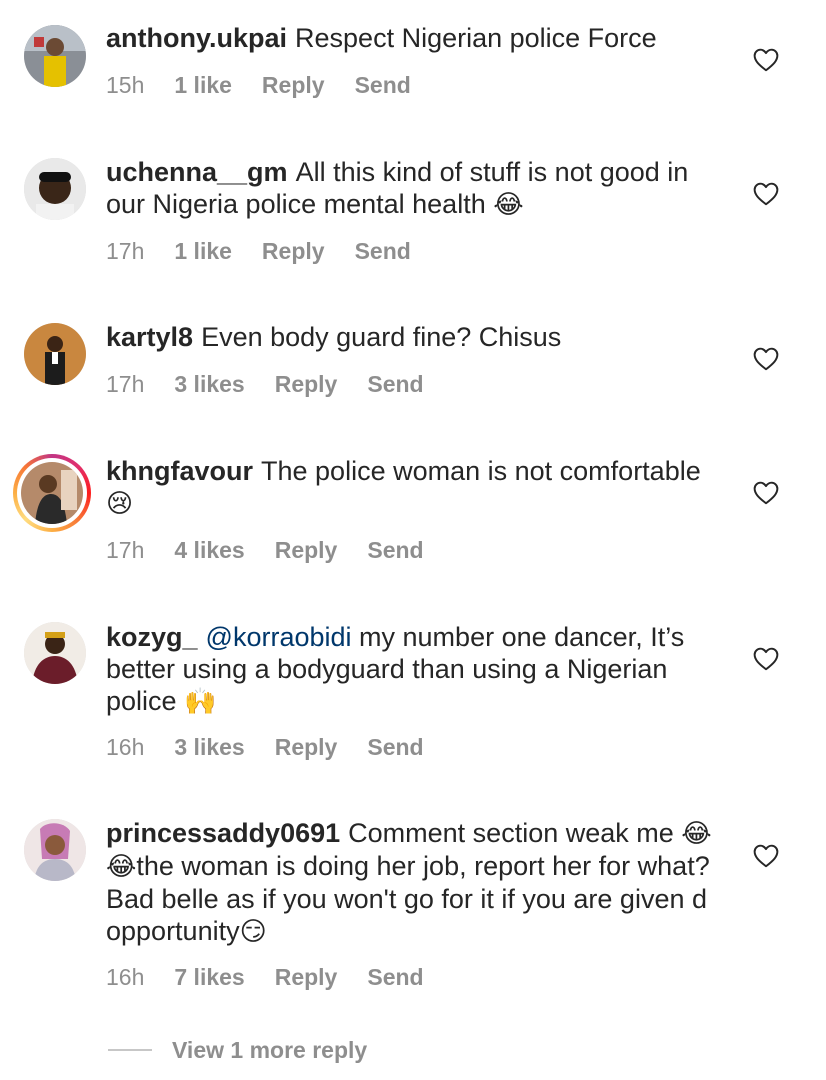 The image size is (826, 1080). Describe the element at coordinates (152, 637) in the screenshot. I see `comment-username: kozyg_` at that location.